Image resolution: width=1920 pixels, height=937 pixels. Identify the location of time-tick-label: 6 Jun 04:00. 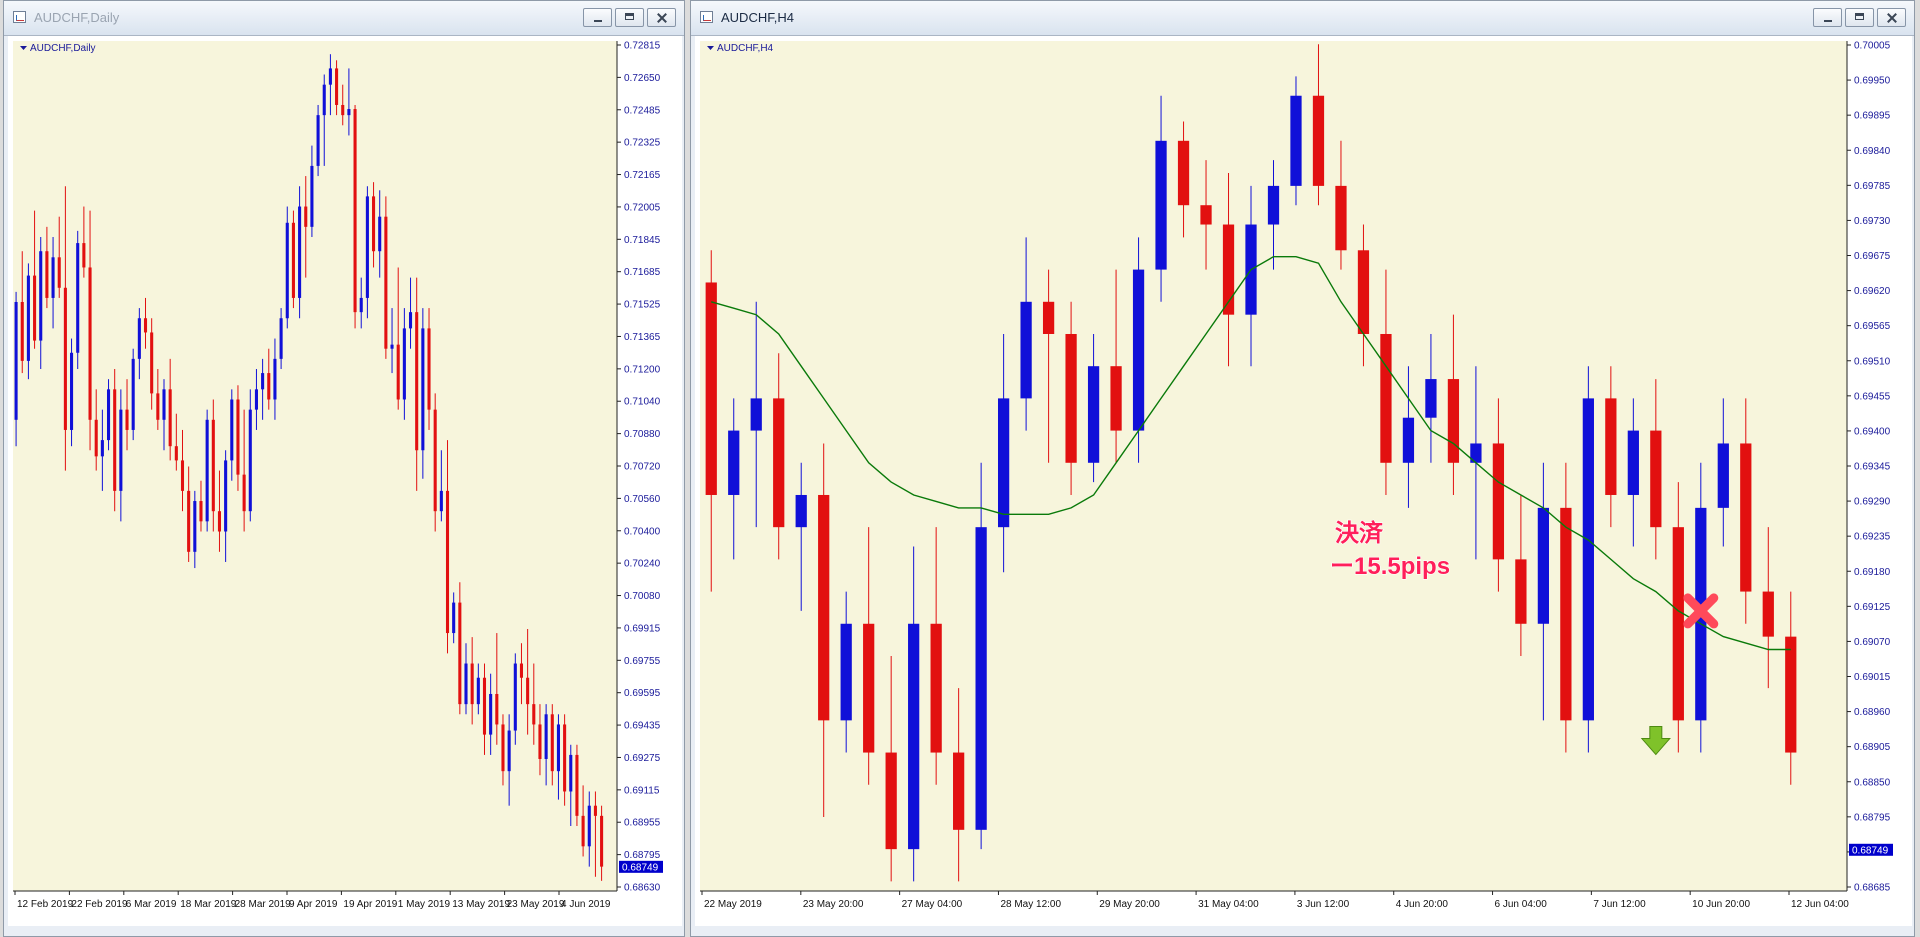
(1521, 904).